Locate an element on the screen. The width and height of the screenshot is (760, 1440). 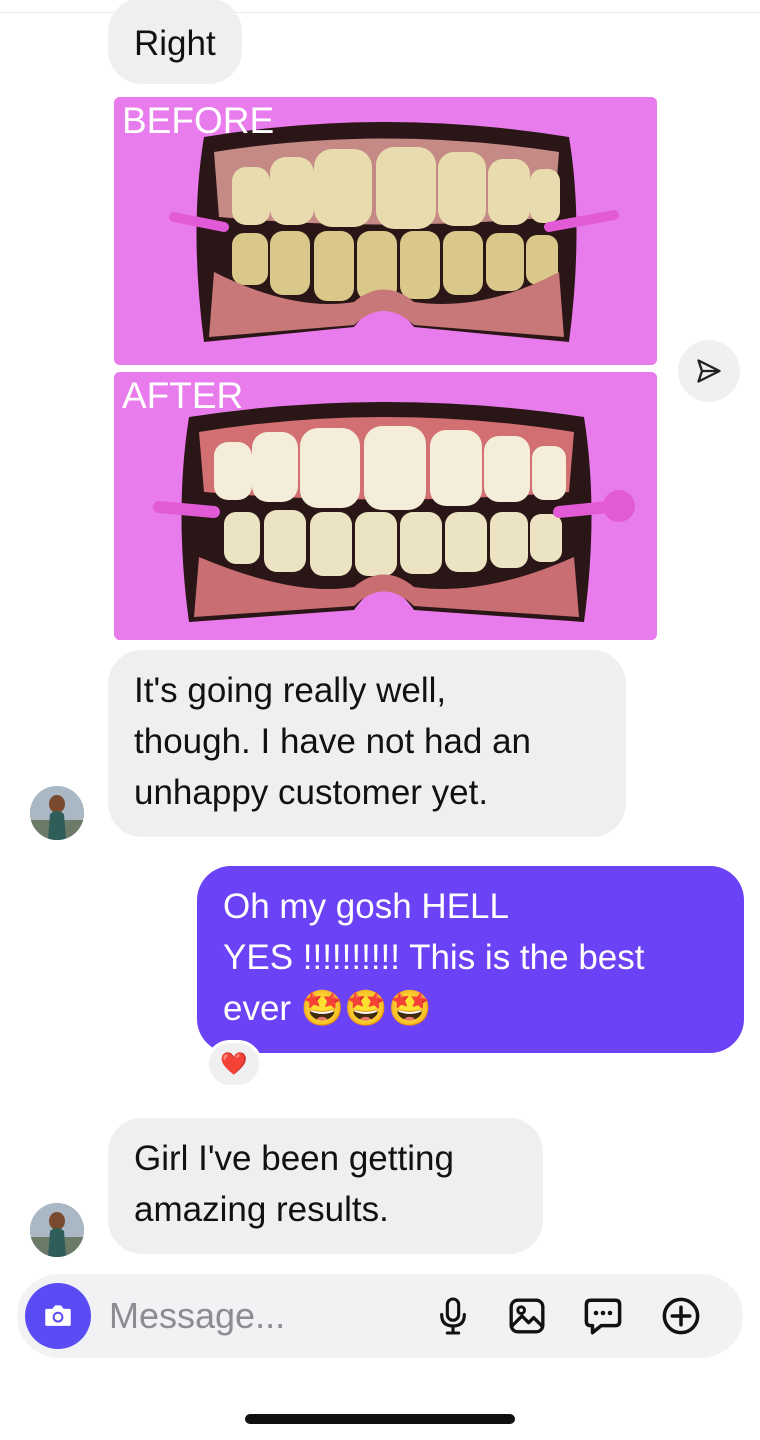
add-icon is located at coordinates (681, 1316).